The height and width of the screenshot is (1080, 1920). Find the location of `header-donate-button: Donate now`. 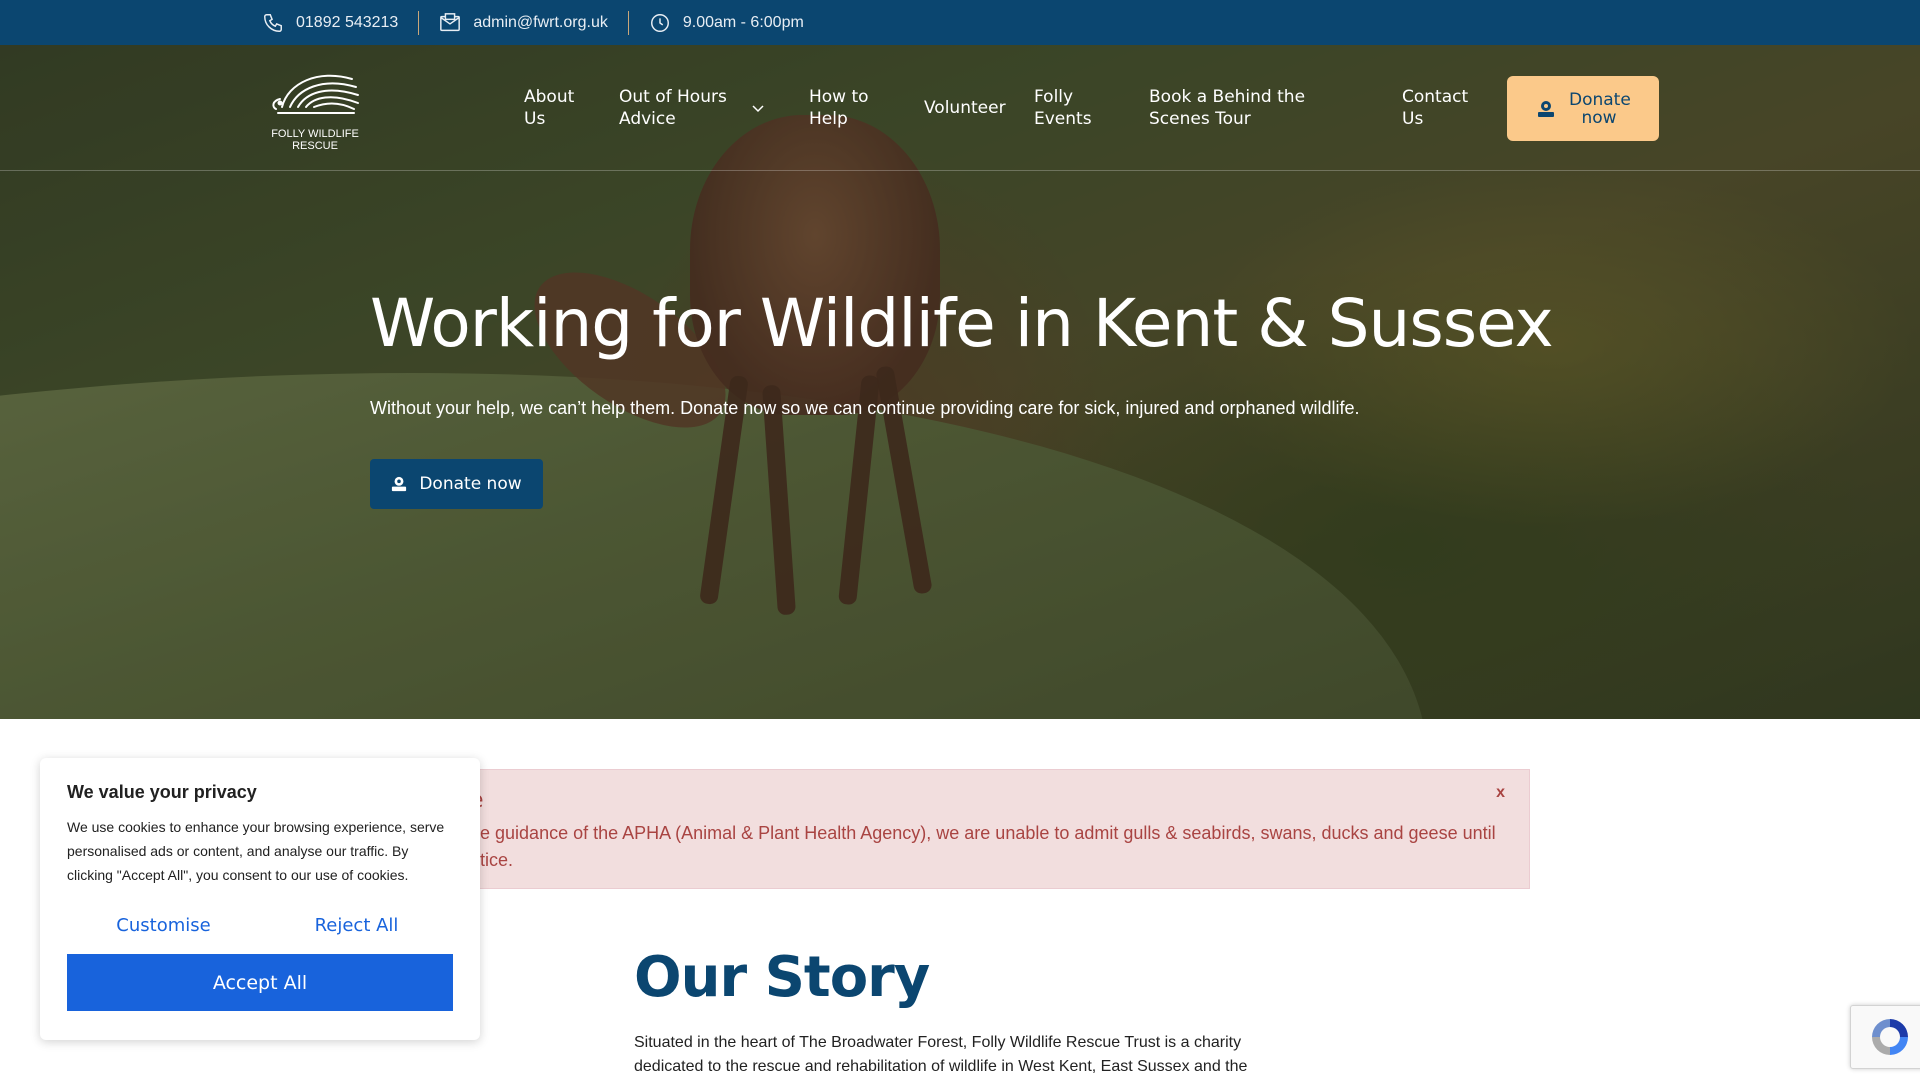

header-donate-button: Donate now is located at coordinates (1583, 108).